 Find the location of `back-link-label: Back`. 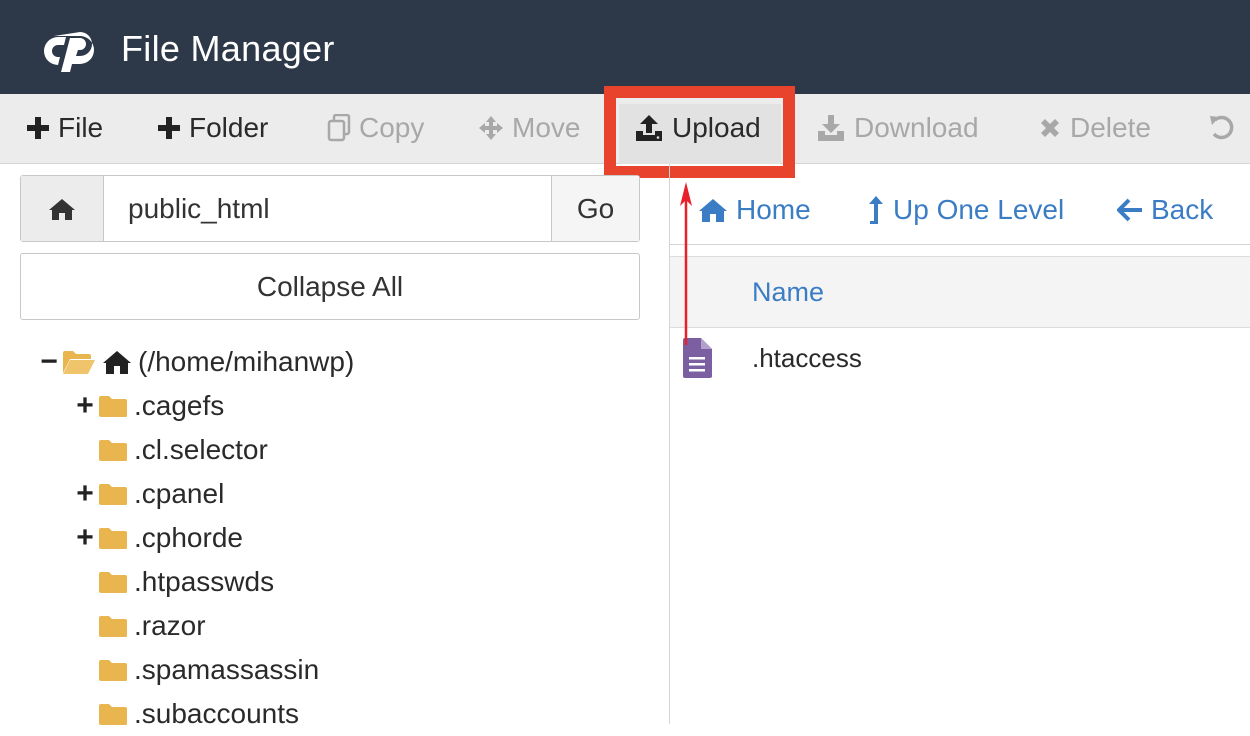

back-link-label: Back is located at coordinates (1182, 209).